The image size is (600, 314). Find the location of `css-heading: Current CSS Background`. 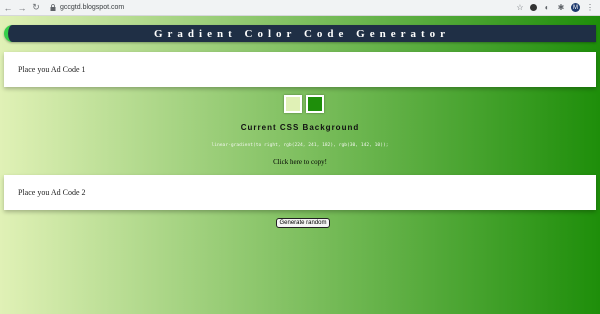

css-heading: Current CSS Background is located at coordinates (300, 127).